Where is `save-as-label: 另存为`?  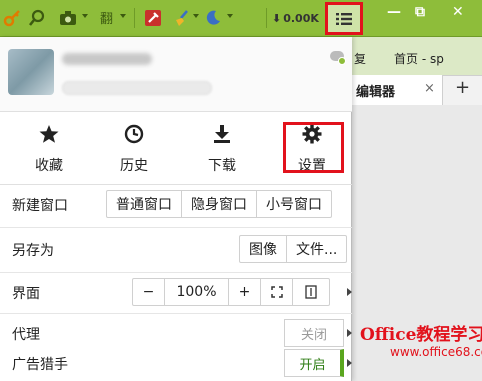 save-as-label: 另存为 is located at coordinates (33, 251).